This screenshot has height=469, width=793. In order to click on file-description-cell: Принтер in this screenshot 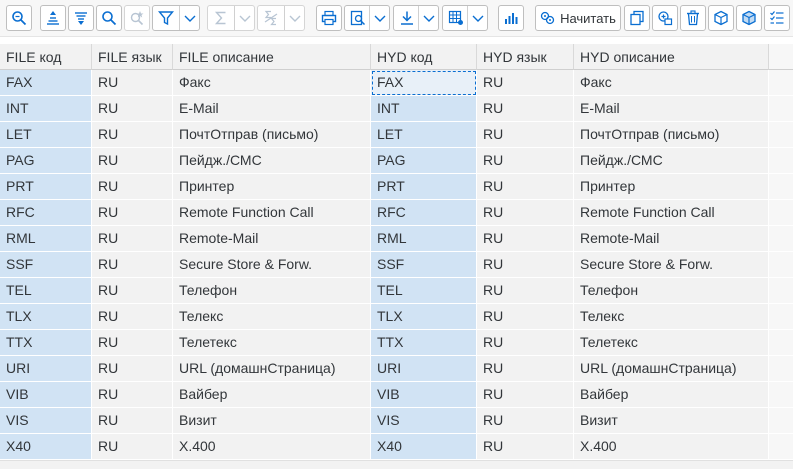, I will do `click(272, 187)`.